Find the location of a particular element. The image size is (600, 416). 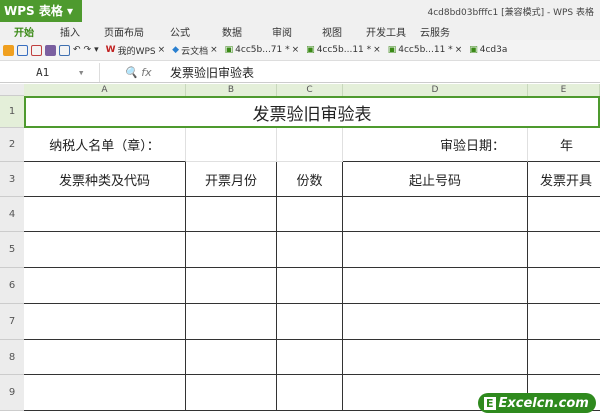

header-cell-E: 发票开具 is located at coordinates (564, 179).